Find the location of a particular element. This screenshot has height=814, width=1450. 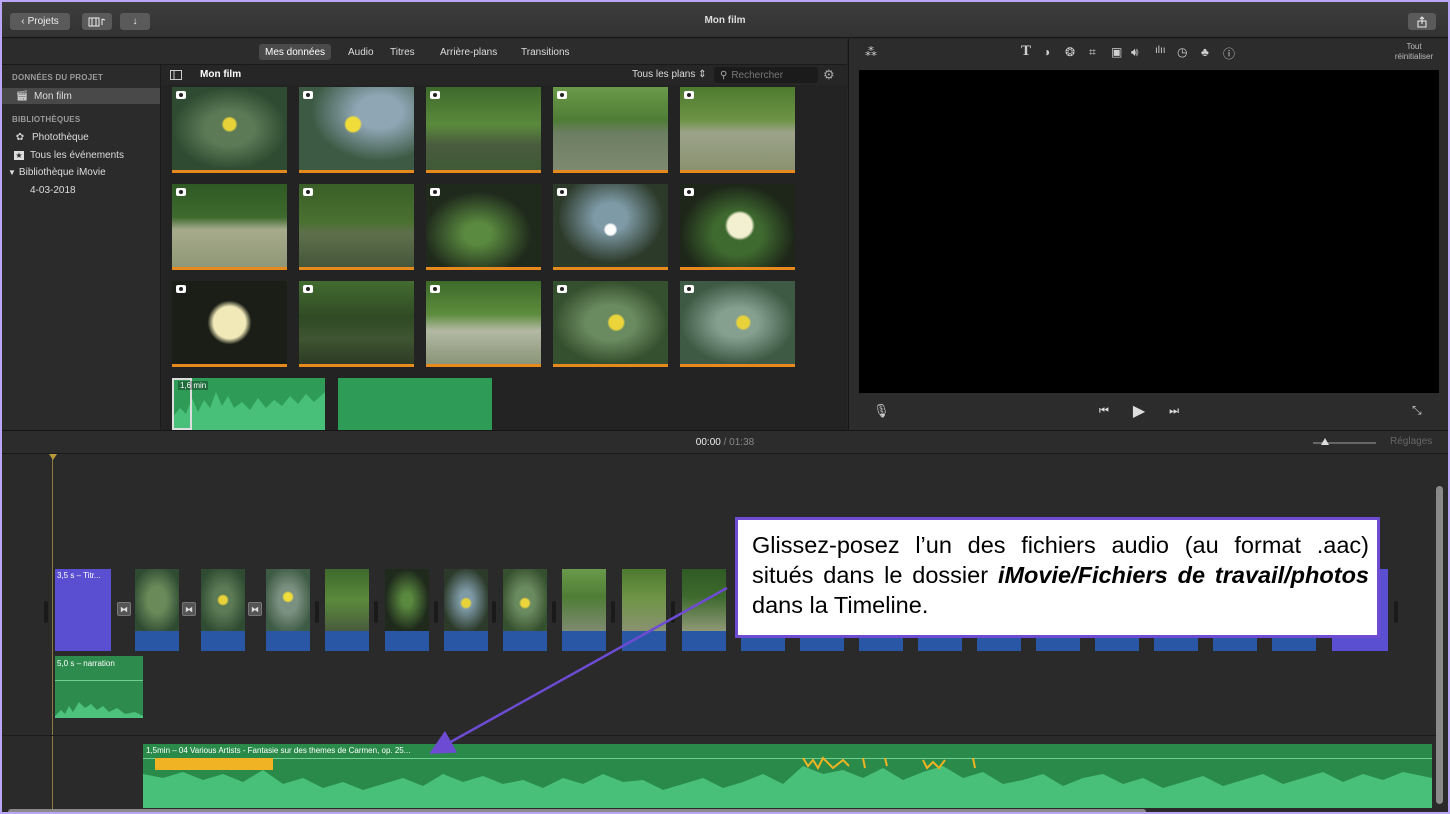

audio-clip-thumb: 1,6 min is located at coordinates (248, 404).